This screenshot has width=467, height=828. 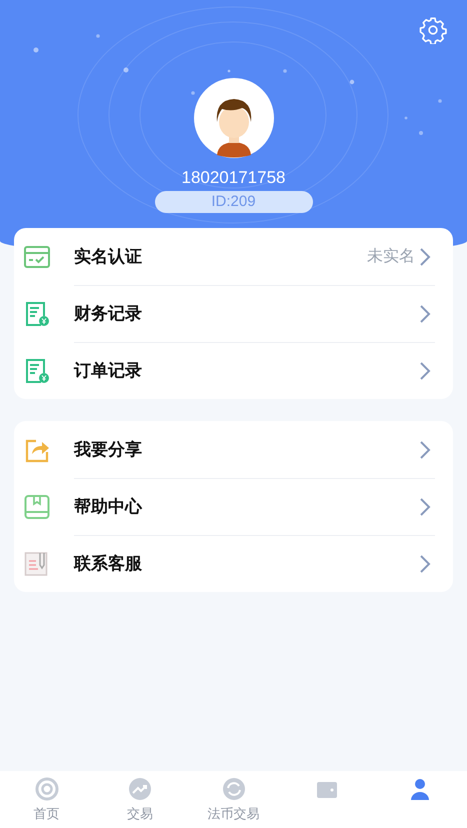 I want to click on menu-item: 联系客服, so click(x=231, y=563).